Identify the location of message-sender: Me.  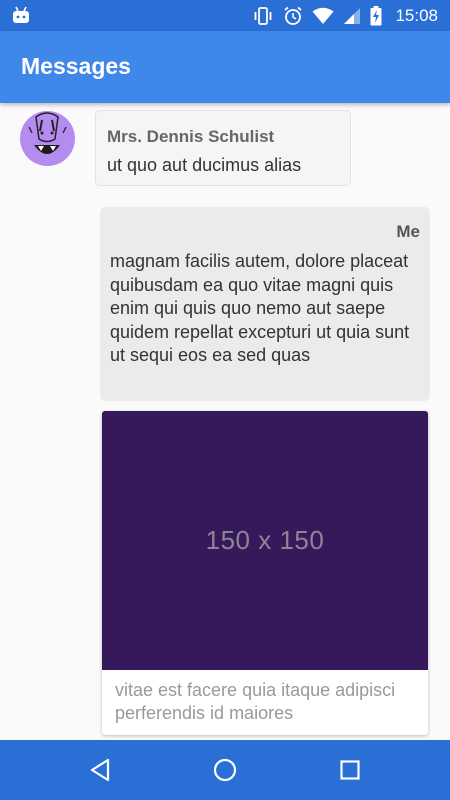
(408, 231).